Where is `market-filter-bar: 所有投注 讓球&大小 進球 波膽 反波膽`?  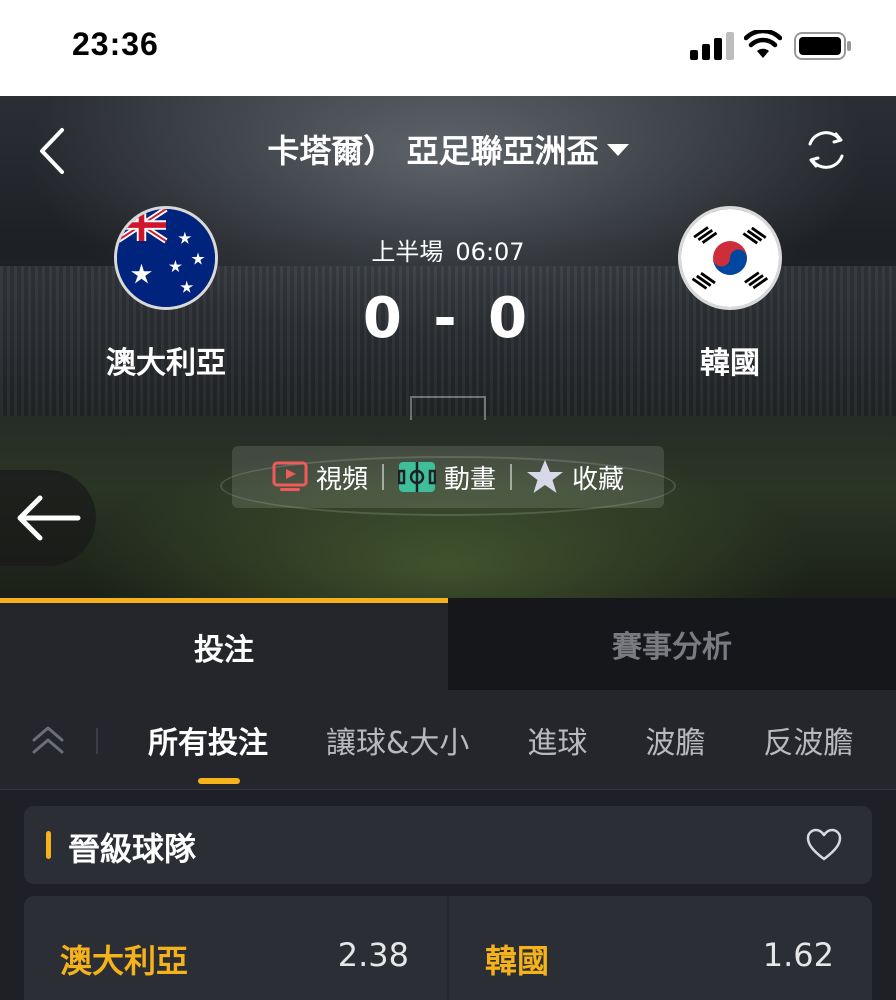
market-filter-bar: 所有投注 讓球&大小 進球 波膽 反波膽 is located at coordinates (448, 740).